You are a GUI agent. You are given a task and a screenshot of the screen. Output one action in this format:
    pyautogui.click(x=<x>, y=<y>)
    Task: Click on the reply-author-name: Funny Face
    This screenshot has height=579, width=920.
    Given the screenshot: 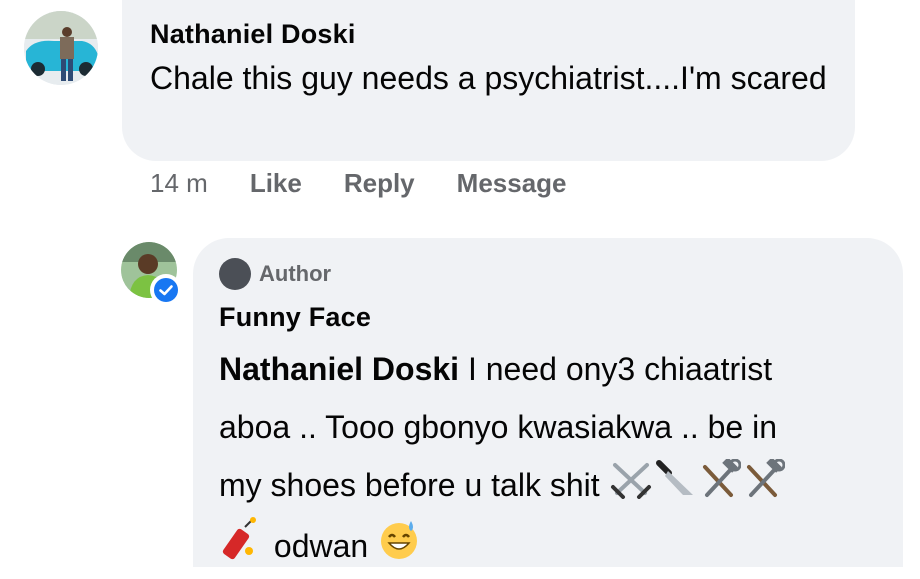 What is the action you would take?
    pyautogui.click(x=295, y=317)
    